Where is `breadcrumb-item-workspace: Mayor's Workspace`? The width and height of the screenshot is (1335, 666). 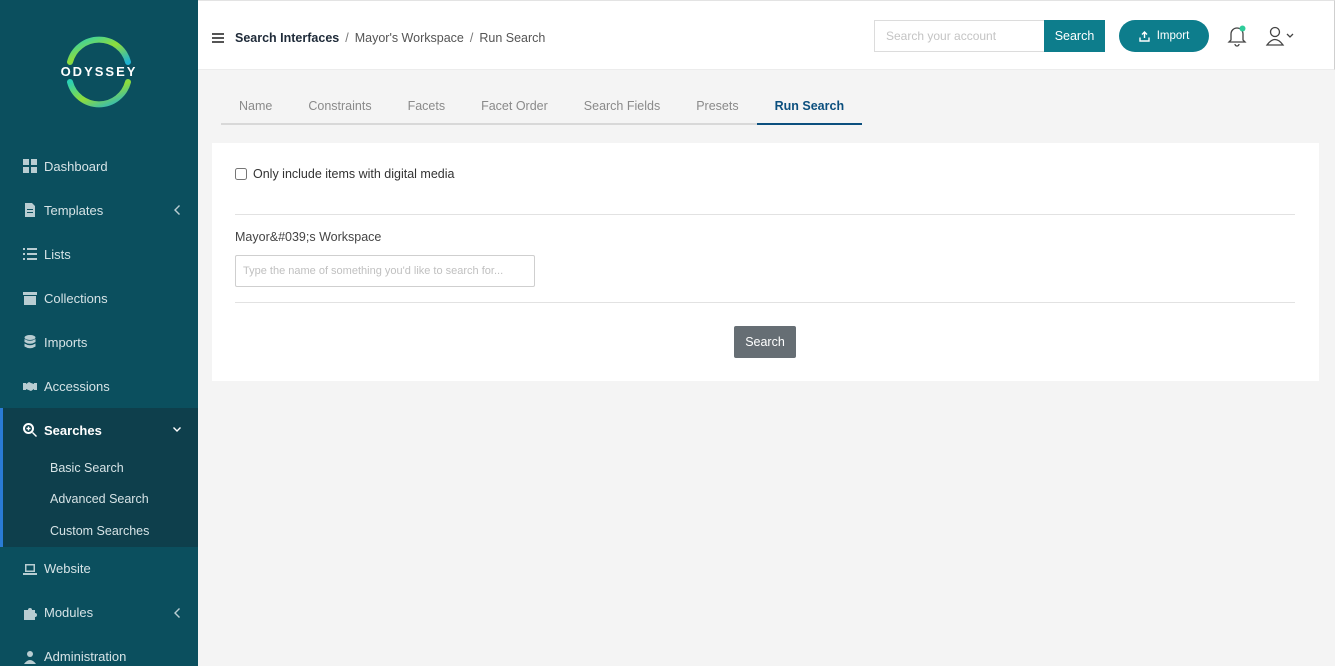
breadcrumb-item-workspace: Mayor's Workspace is located at coordinates (409, 38).